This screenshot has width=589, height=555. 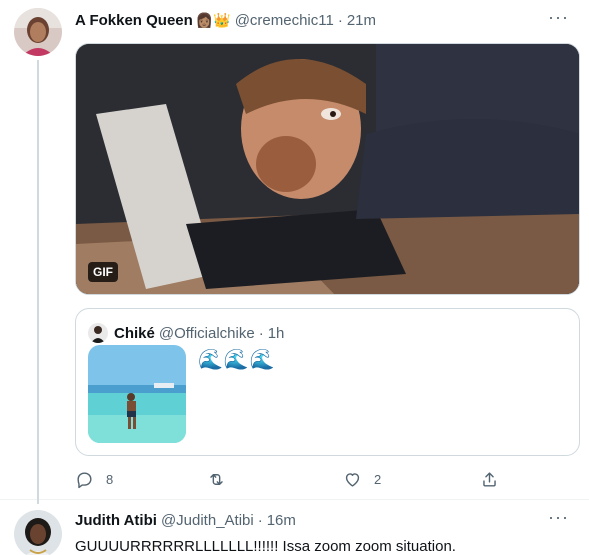 I want to click on handle: @cremechic11, so click(x=284, y=20).